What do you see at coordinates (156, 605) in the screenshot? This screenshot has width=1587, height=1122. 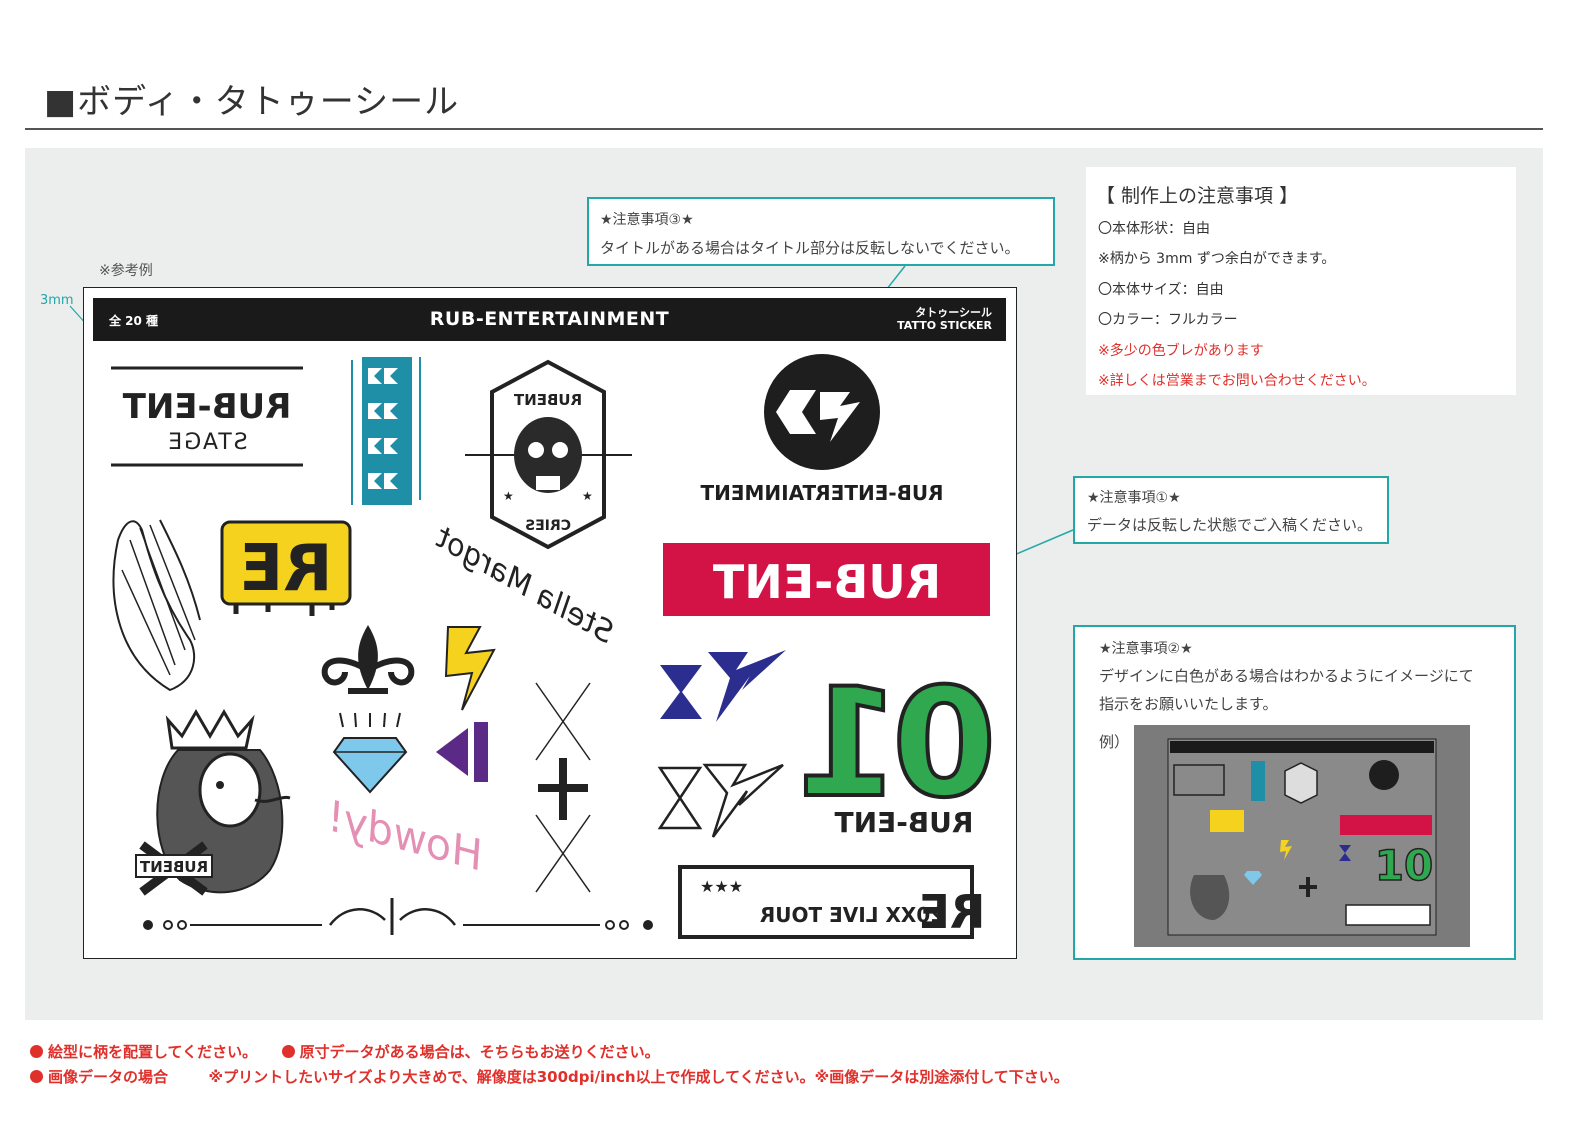 I see `wing-sticker` at bounding box center [156, 605].